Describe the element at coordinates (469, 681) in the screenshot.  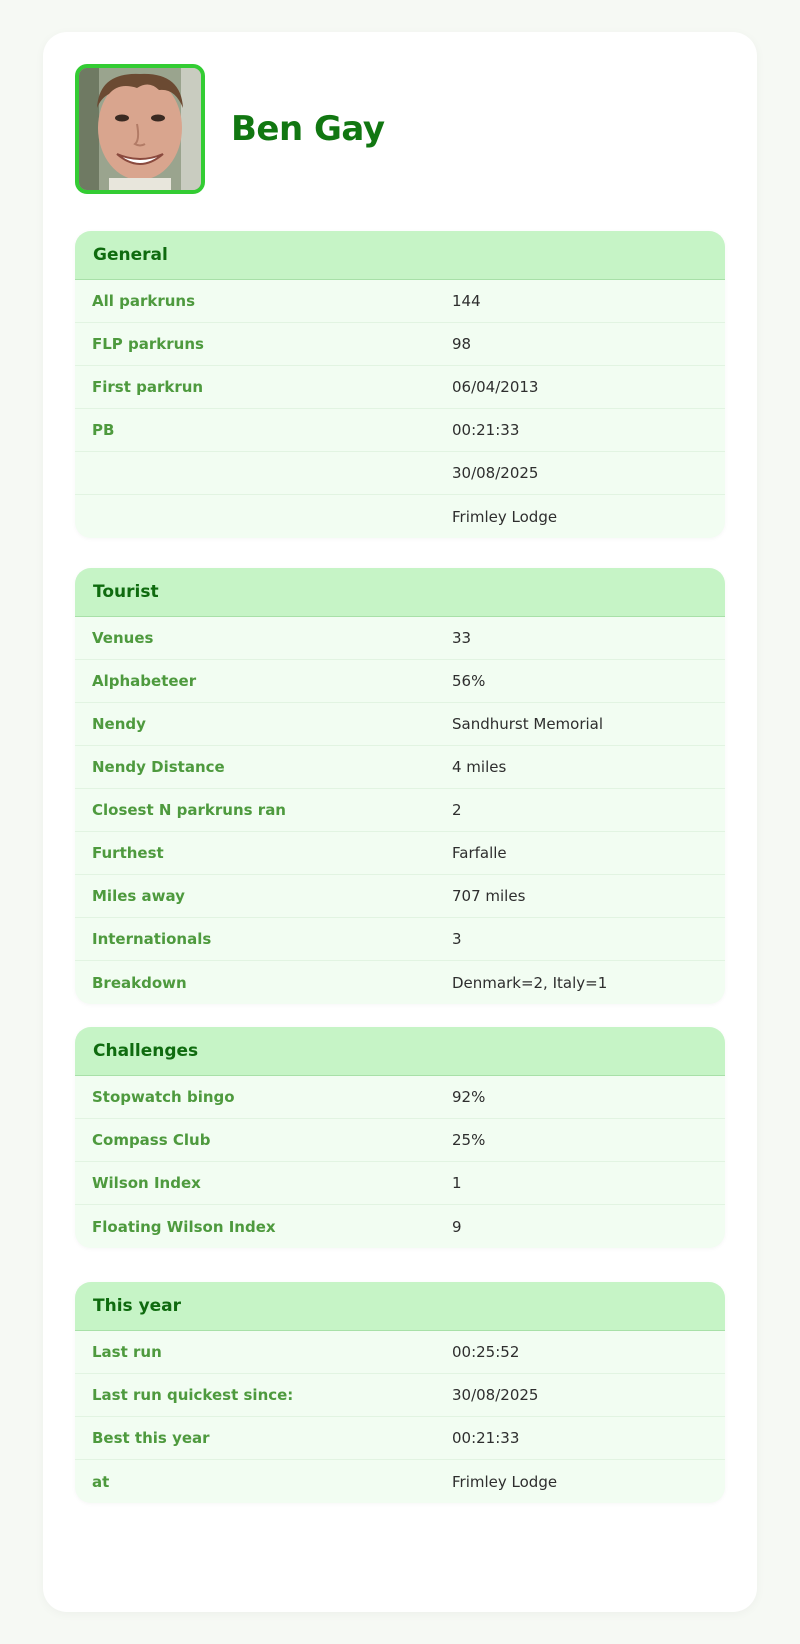
I see `stat-value: 56%` at that location.